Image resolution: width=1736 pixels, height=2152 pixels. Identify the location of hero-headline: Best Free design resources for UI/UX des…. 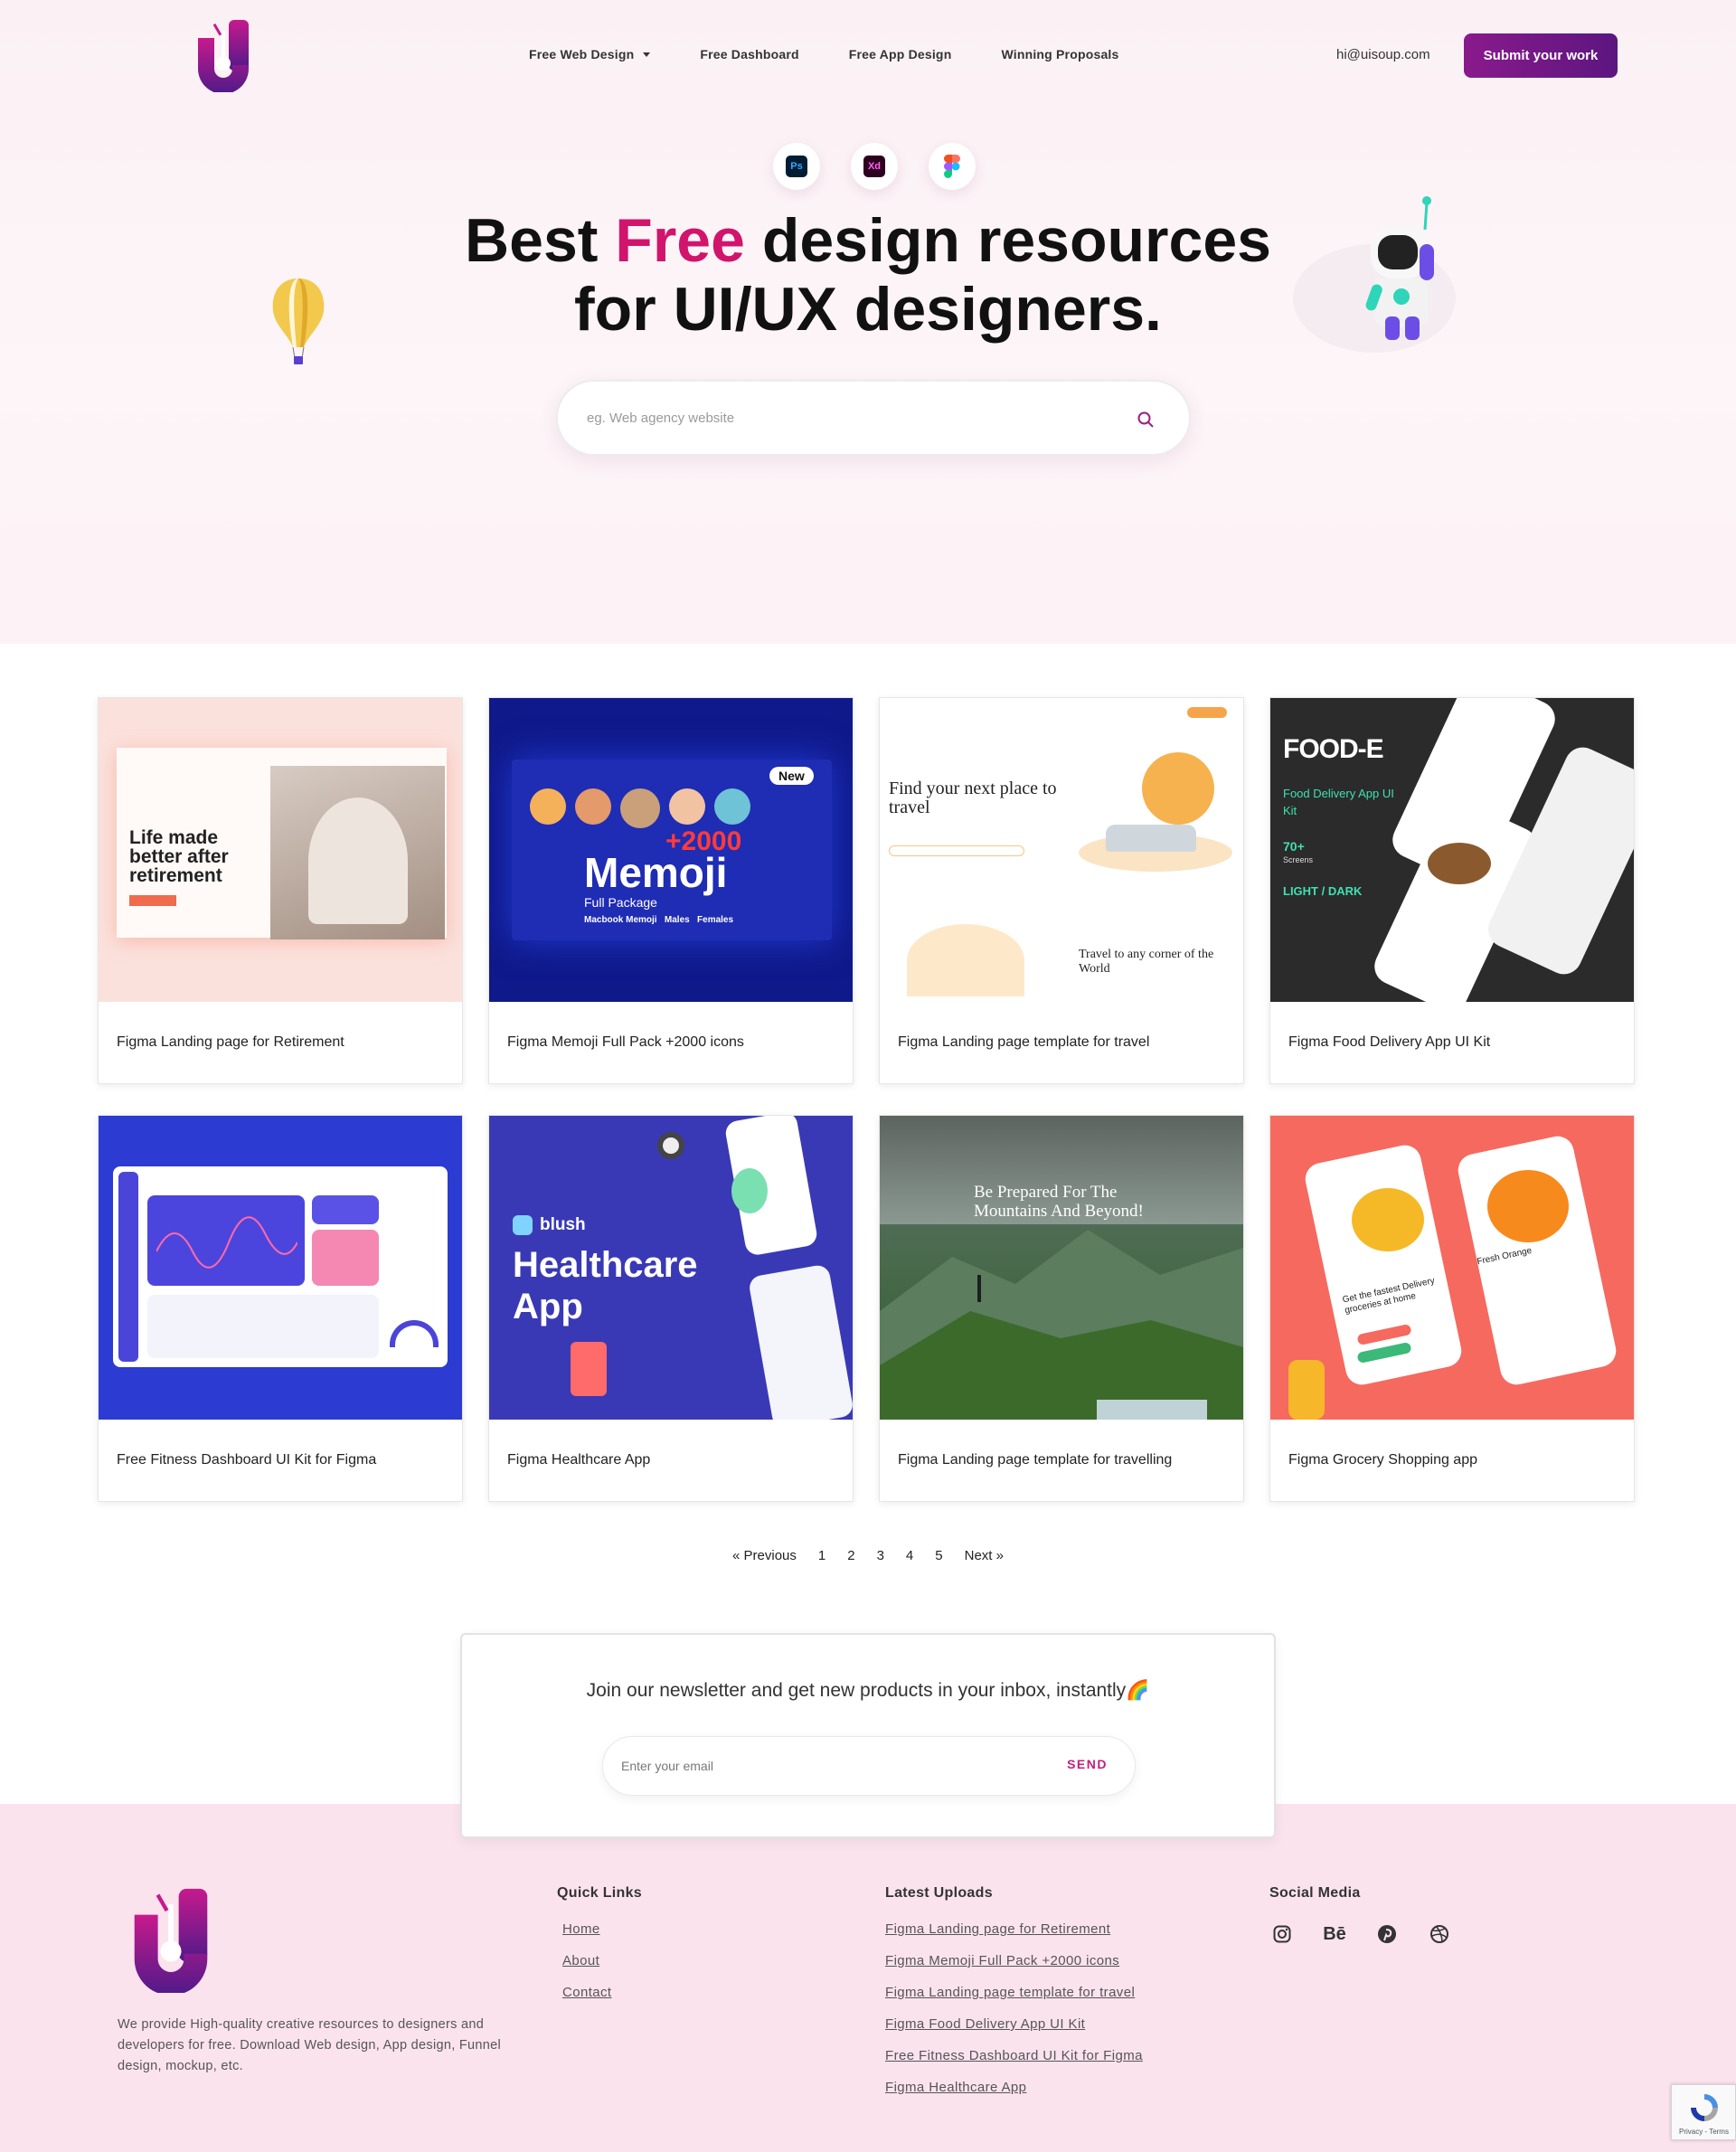
(868, 275).